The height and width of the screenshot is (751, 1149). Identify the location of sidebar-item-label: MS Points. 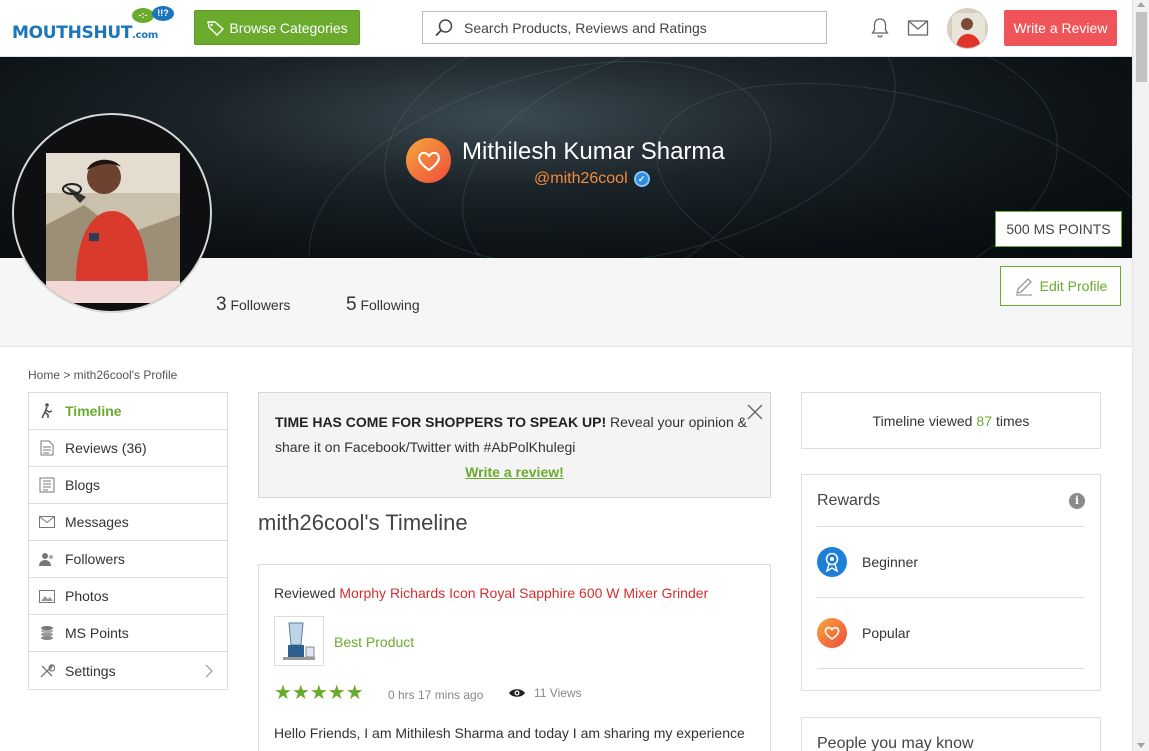
(97, 633).